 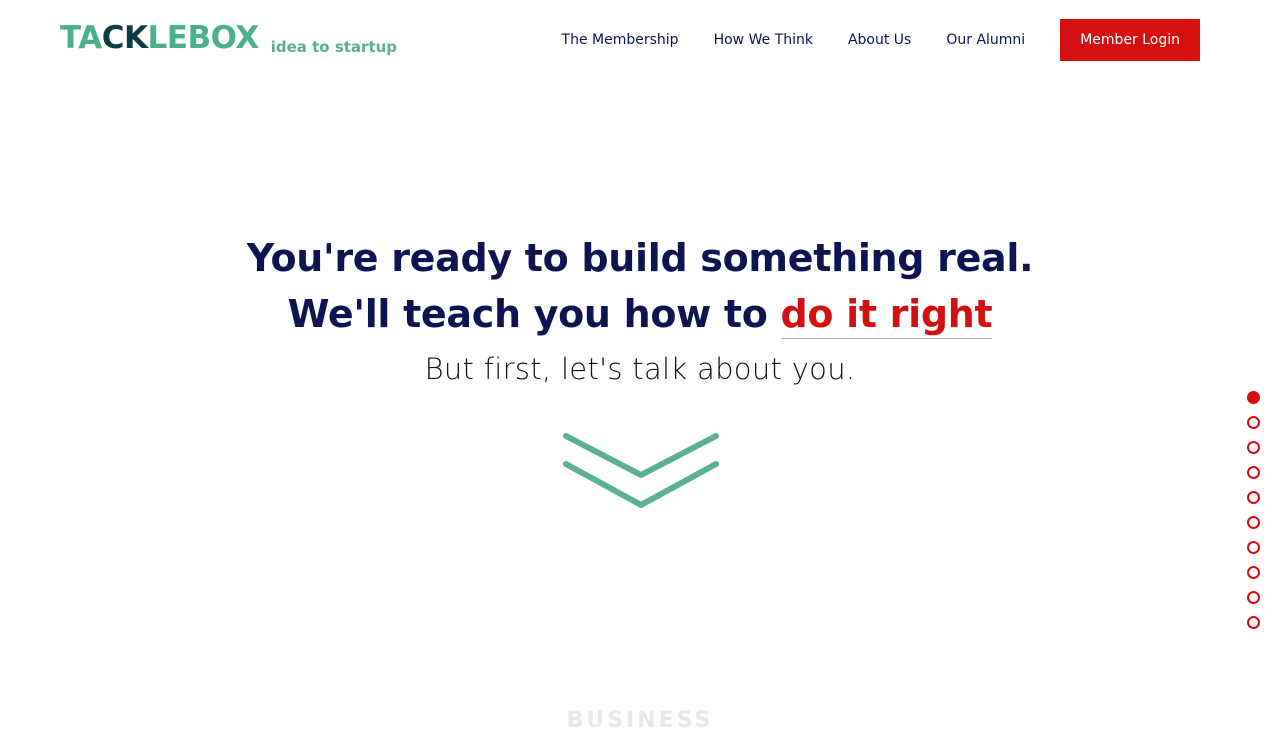 I want to click on logo-wordmark: TACKLEBOX, so click(x=159, y=38).